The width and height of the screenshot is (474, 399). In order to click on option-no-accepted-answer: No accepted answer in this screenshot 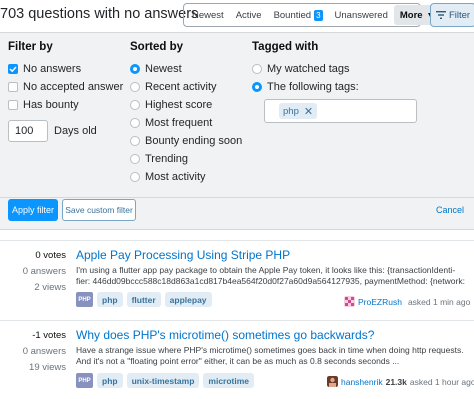, I will do `click(65, 87)`.